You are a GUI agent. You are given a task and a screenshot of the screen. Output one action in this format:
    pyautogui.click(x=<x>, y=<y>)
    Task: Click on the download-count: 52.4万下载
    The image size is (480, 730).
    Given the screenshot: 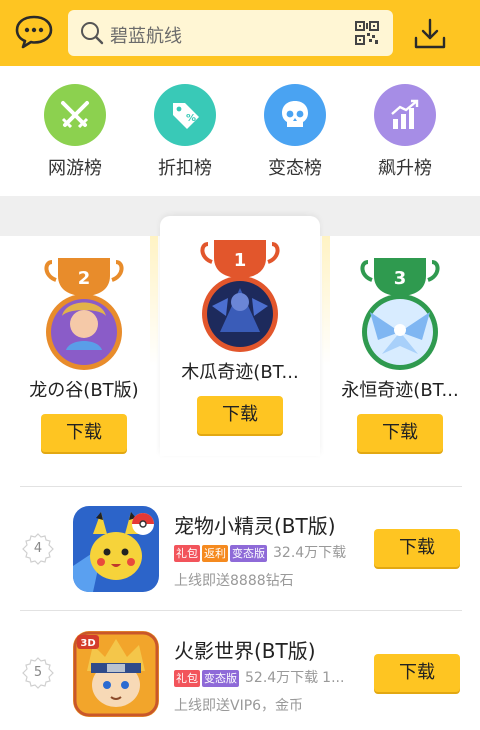 What is the action you would take?
    pyautogui.click(x=282, y=678)
    